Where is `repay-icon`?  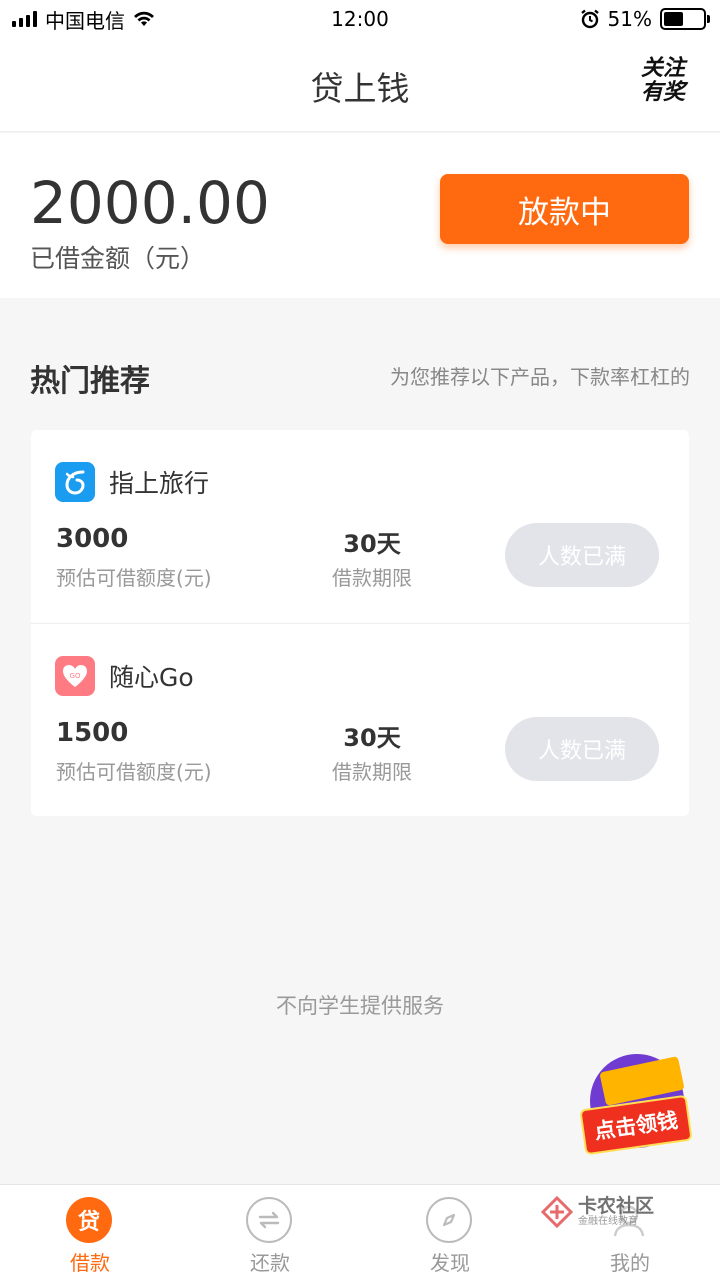 repay-icon is located at coordinates (269, 1220).